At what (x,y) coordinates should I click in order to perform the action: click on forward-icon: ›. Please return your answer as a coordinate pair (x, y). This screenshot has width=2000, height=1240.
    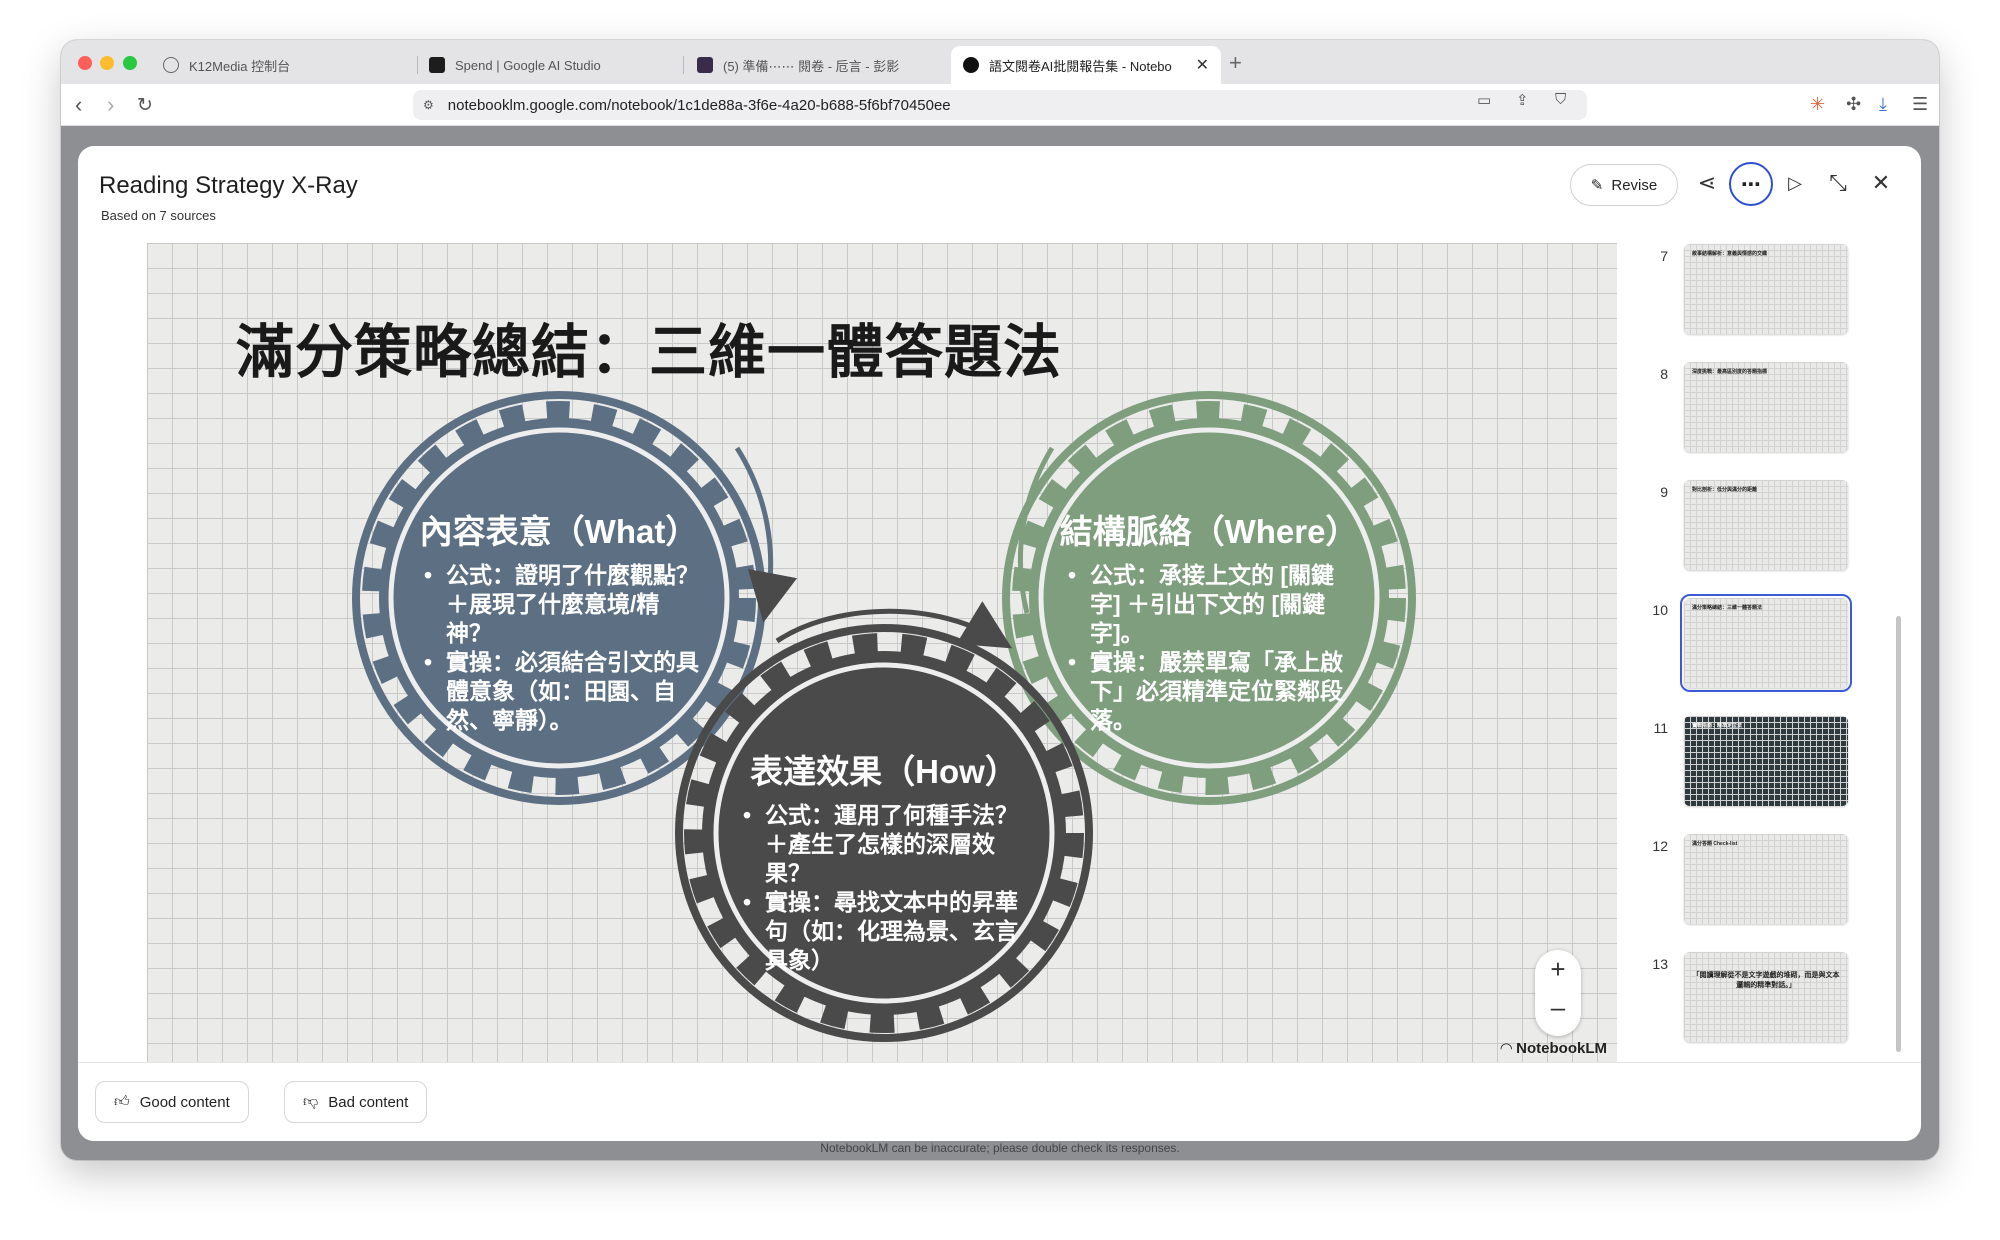
    Looking at the image, I should click on (110, 105).